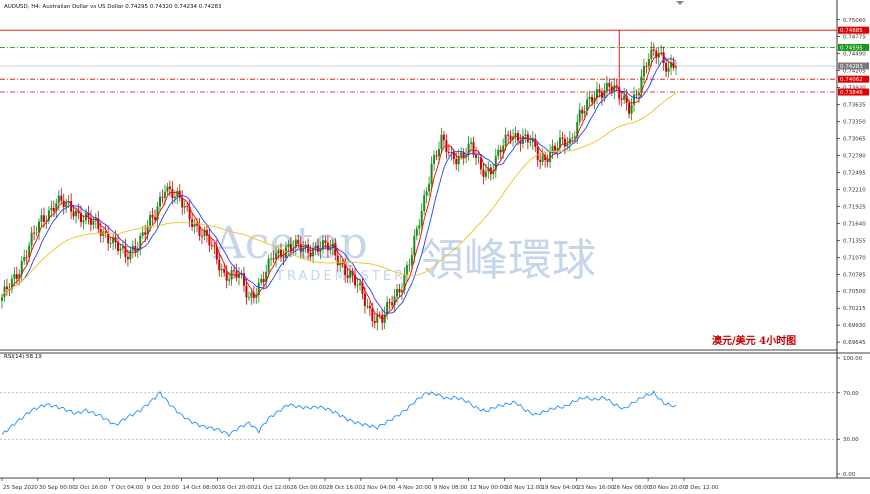 The width and height of the screenshot is (870, 494). Describe the element at coordinates (854, 106) in the screenshot. I see `price-tick-label: 0.73635` at that location.